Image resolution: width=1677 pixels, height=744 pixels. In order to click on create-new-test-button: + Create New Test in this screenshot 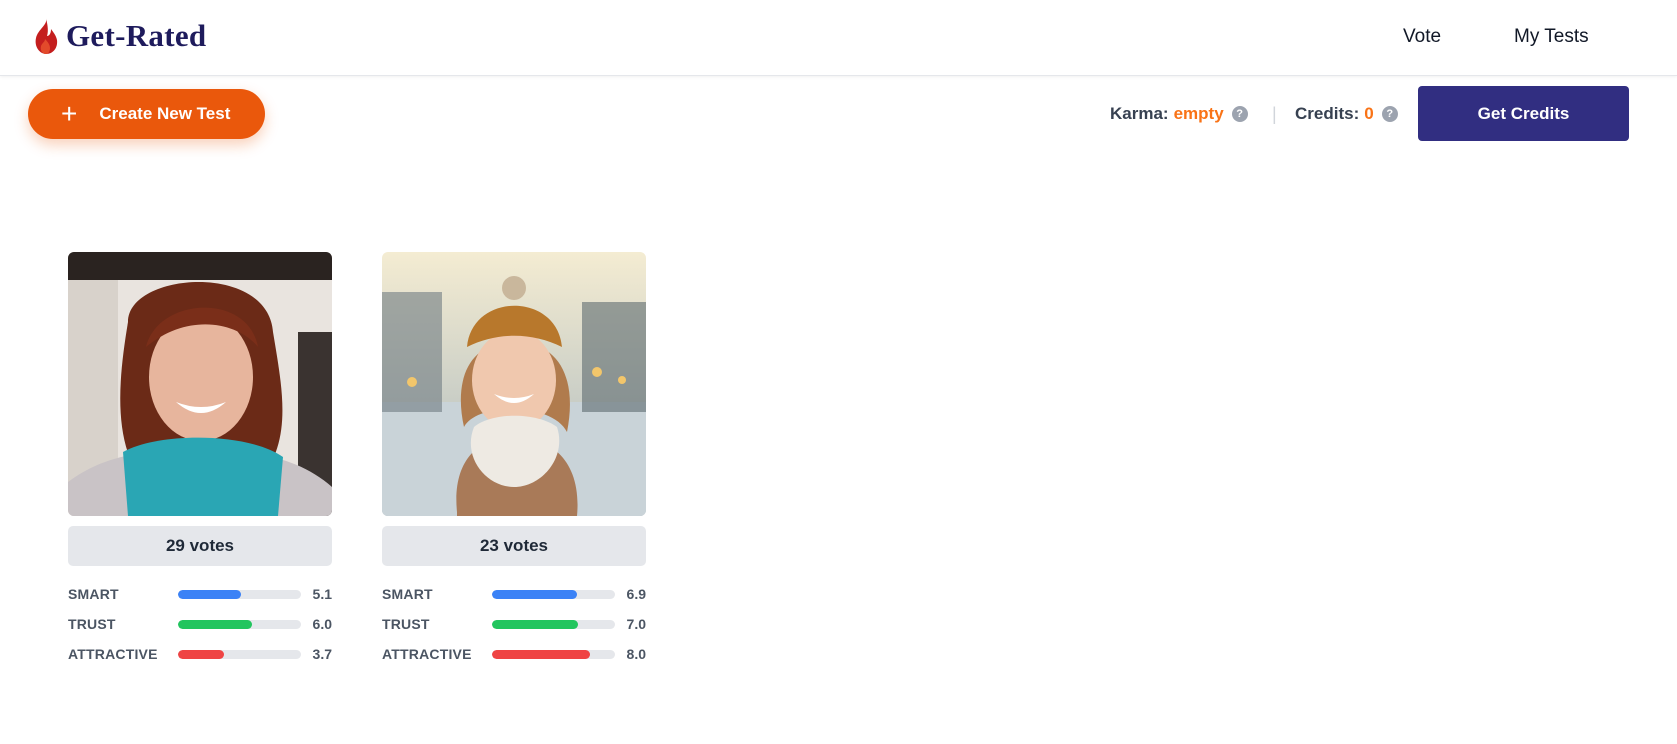, I will do `click(146, 114)`.